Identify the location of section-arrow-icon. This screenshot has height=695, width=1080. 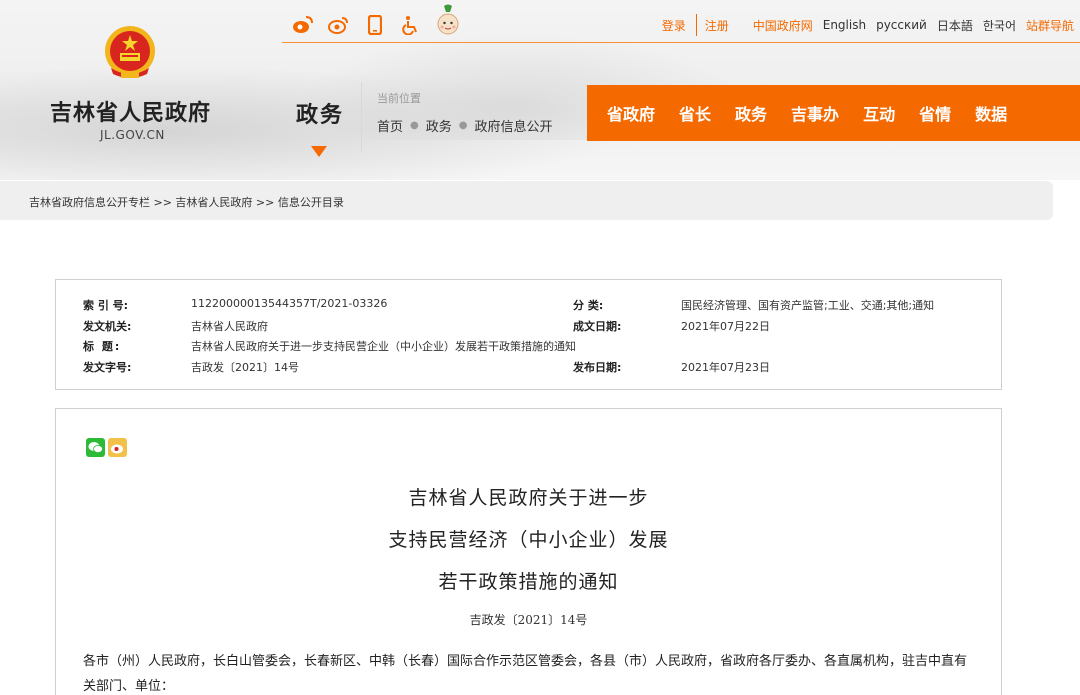
(319, 151).